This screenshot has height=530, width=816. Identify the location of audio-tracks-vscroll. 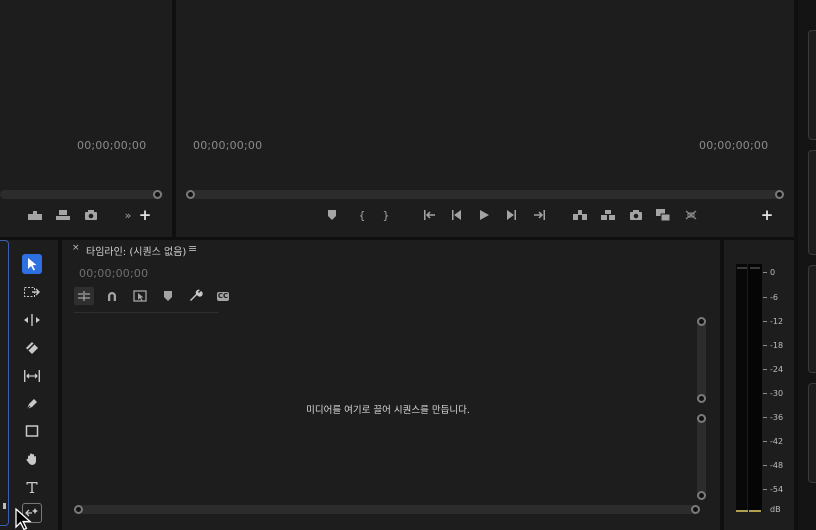
(701, 457).